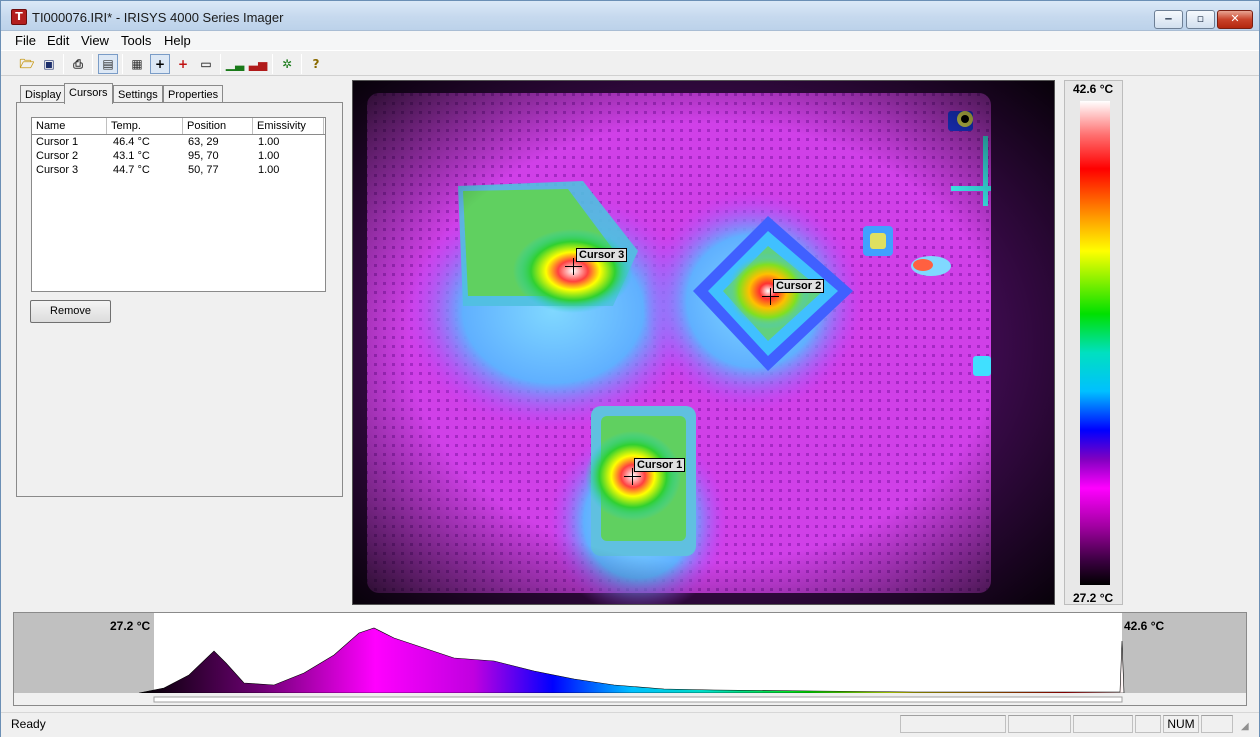 The height and width of the screenshot is (737, 1260). Describe the element at coordinates (630, 40) in the screenshot. I see `menu-bar: File Edit View Tools Help` at that location.